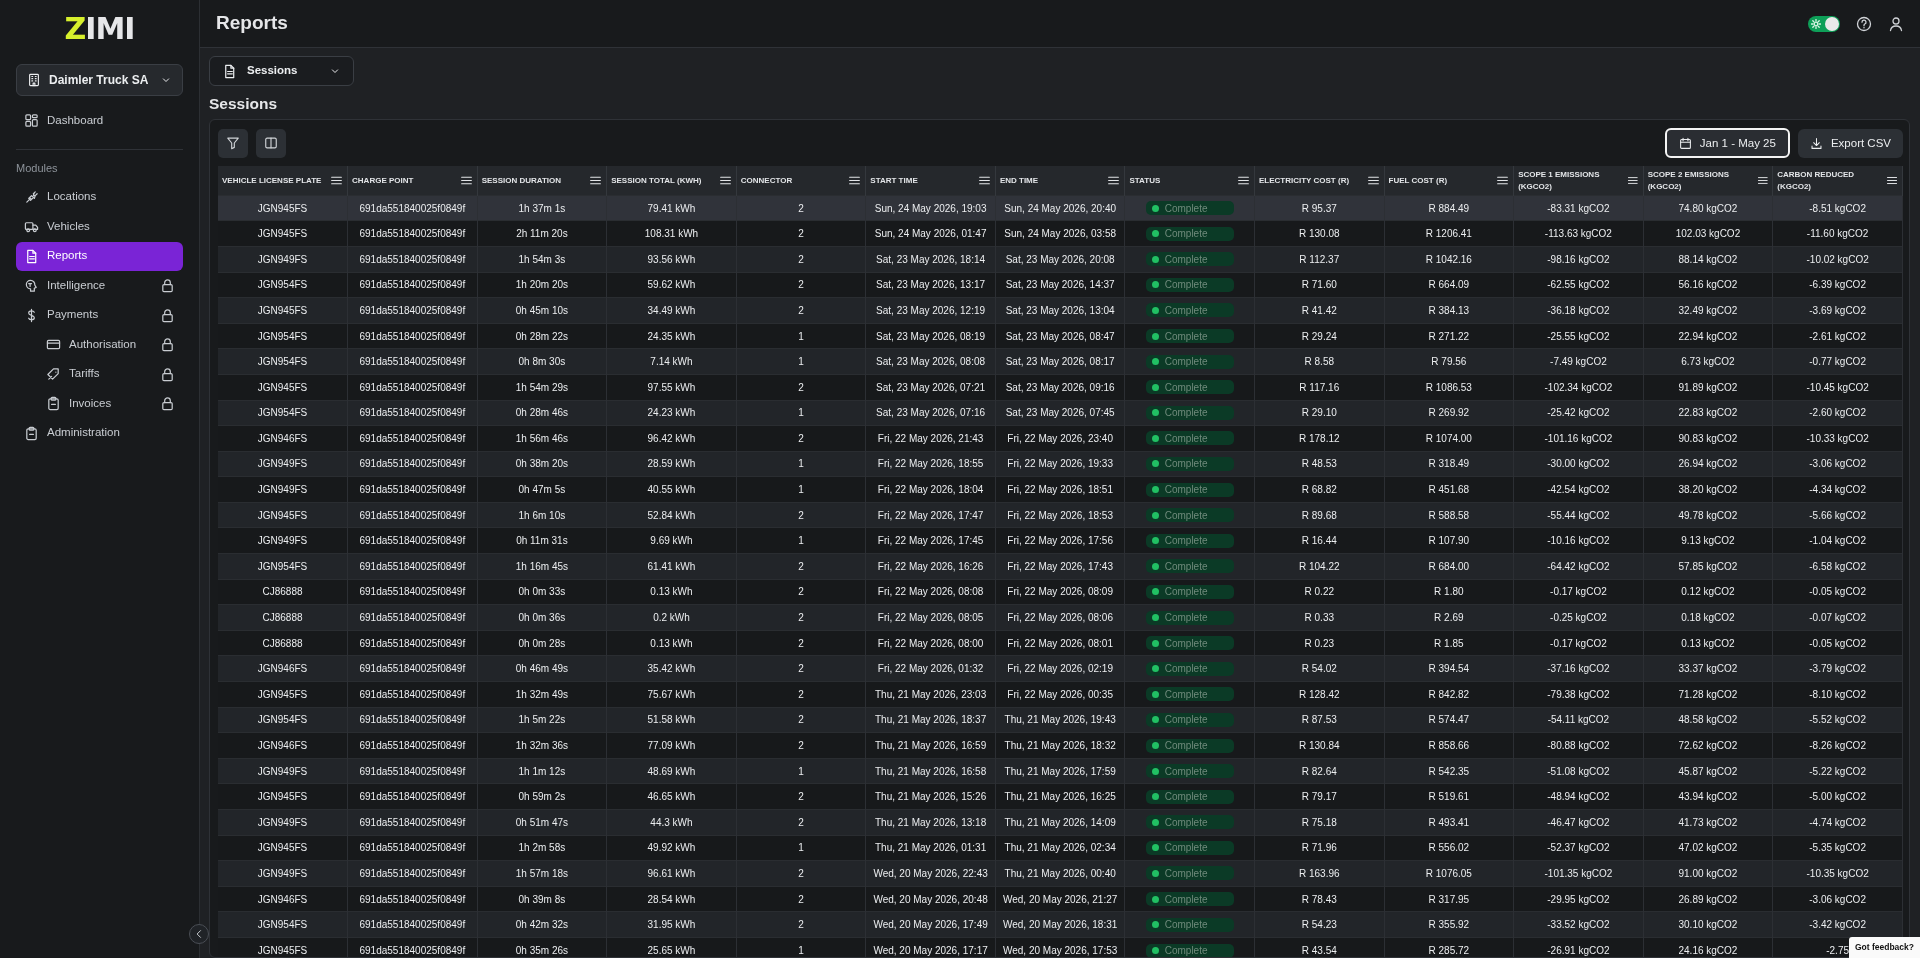  Describe the element at coordinates (1824, 23) in the screenshot. I see `theme-toggle` at that location.